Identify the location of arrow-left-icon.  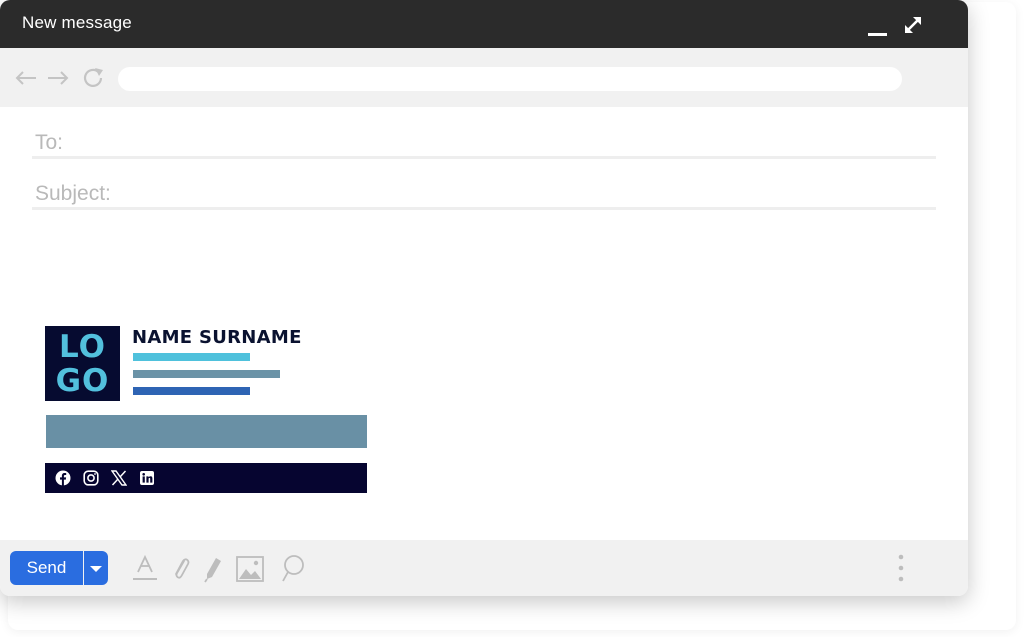
(26, 78).